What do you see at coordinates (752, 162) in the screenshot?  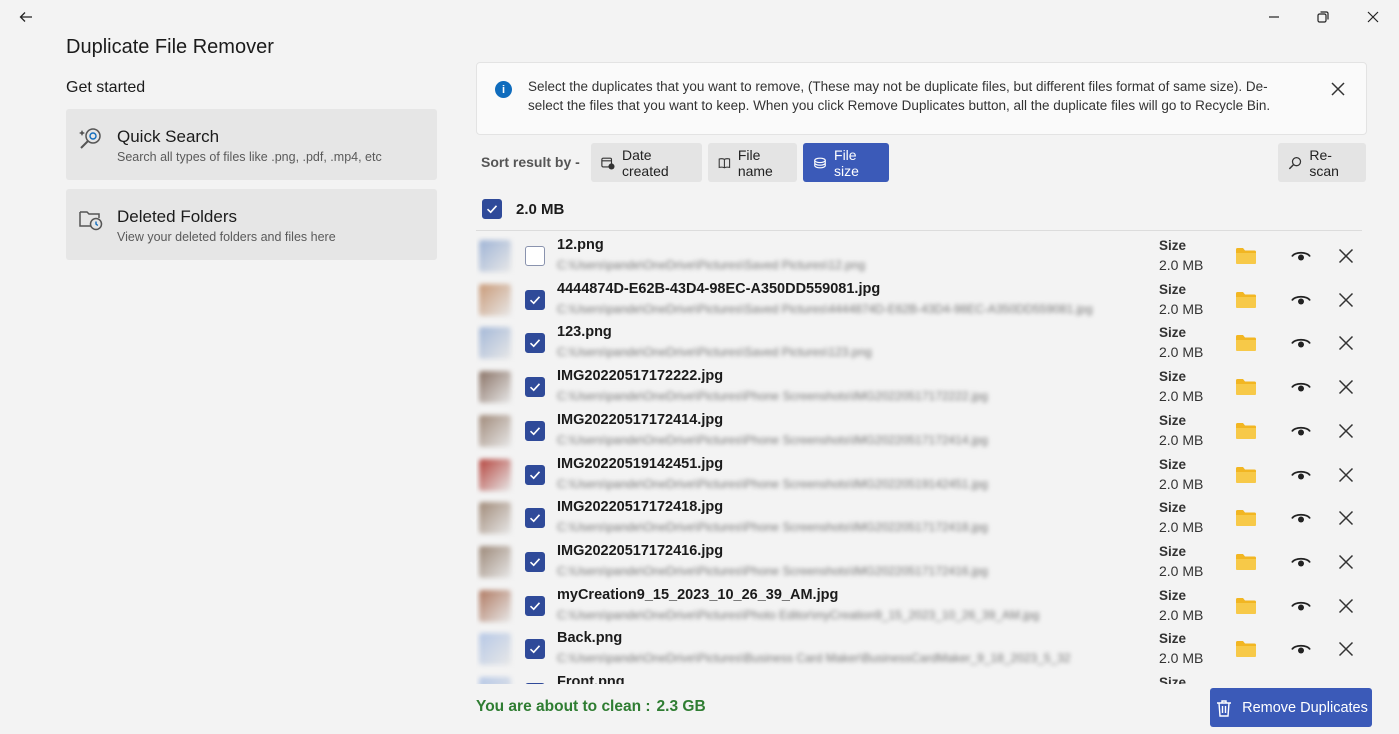 I see `sort-file-name-button: File name` at bounding box center [752, 162].